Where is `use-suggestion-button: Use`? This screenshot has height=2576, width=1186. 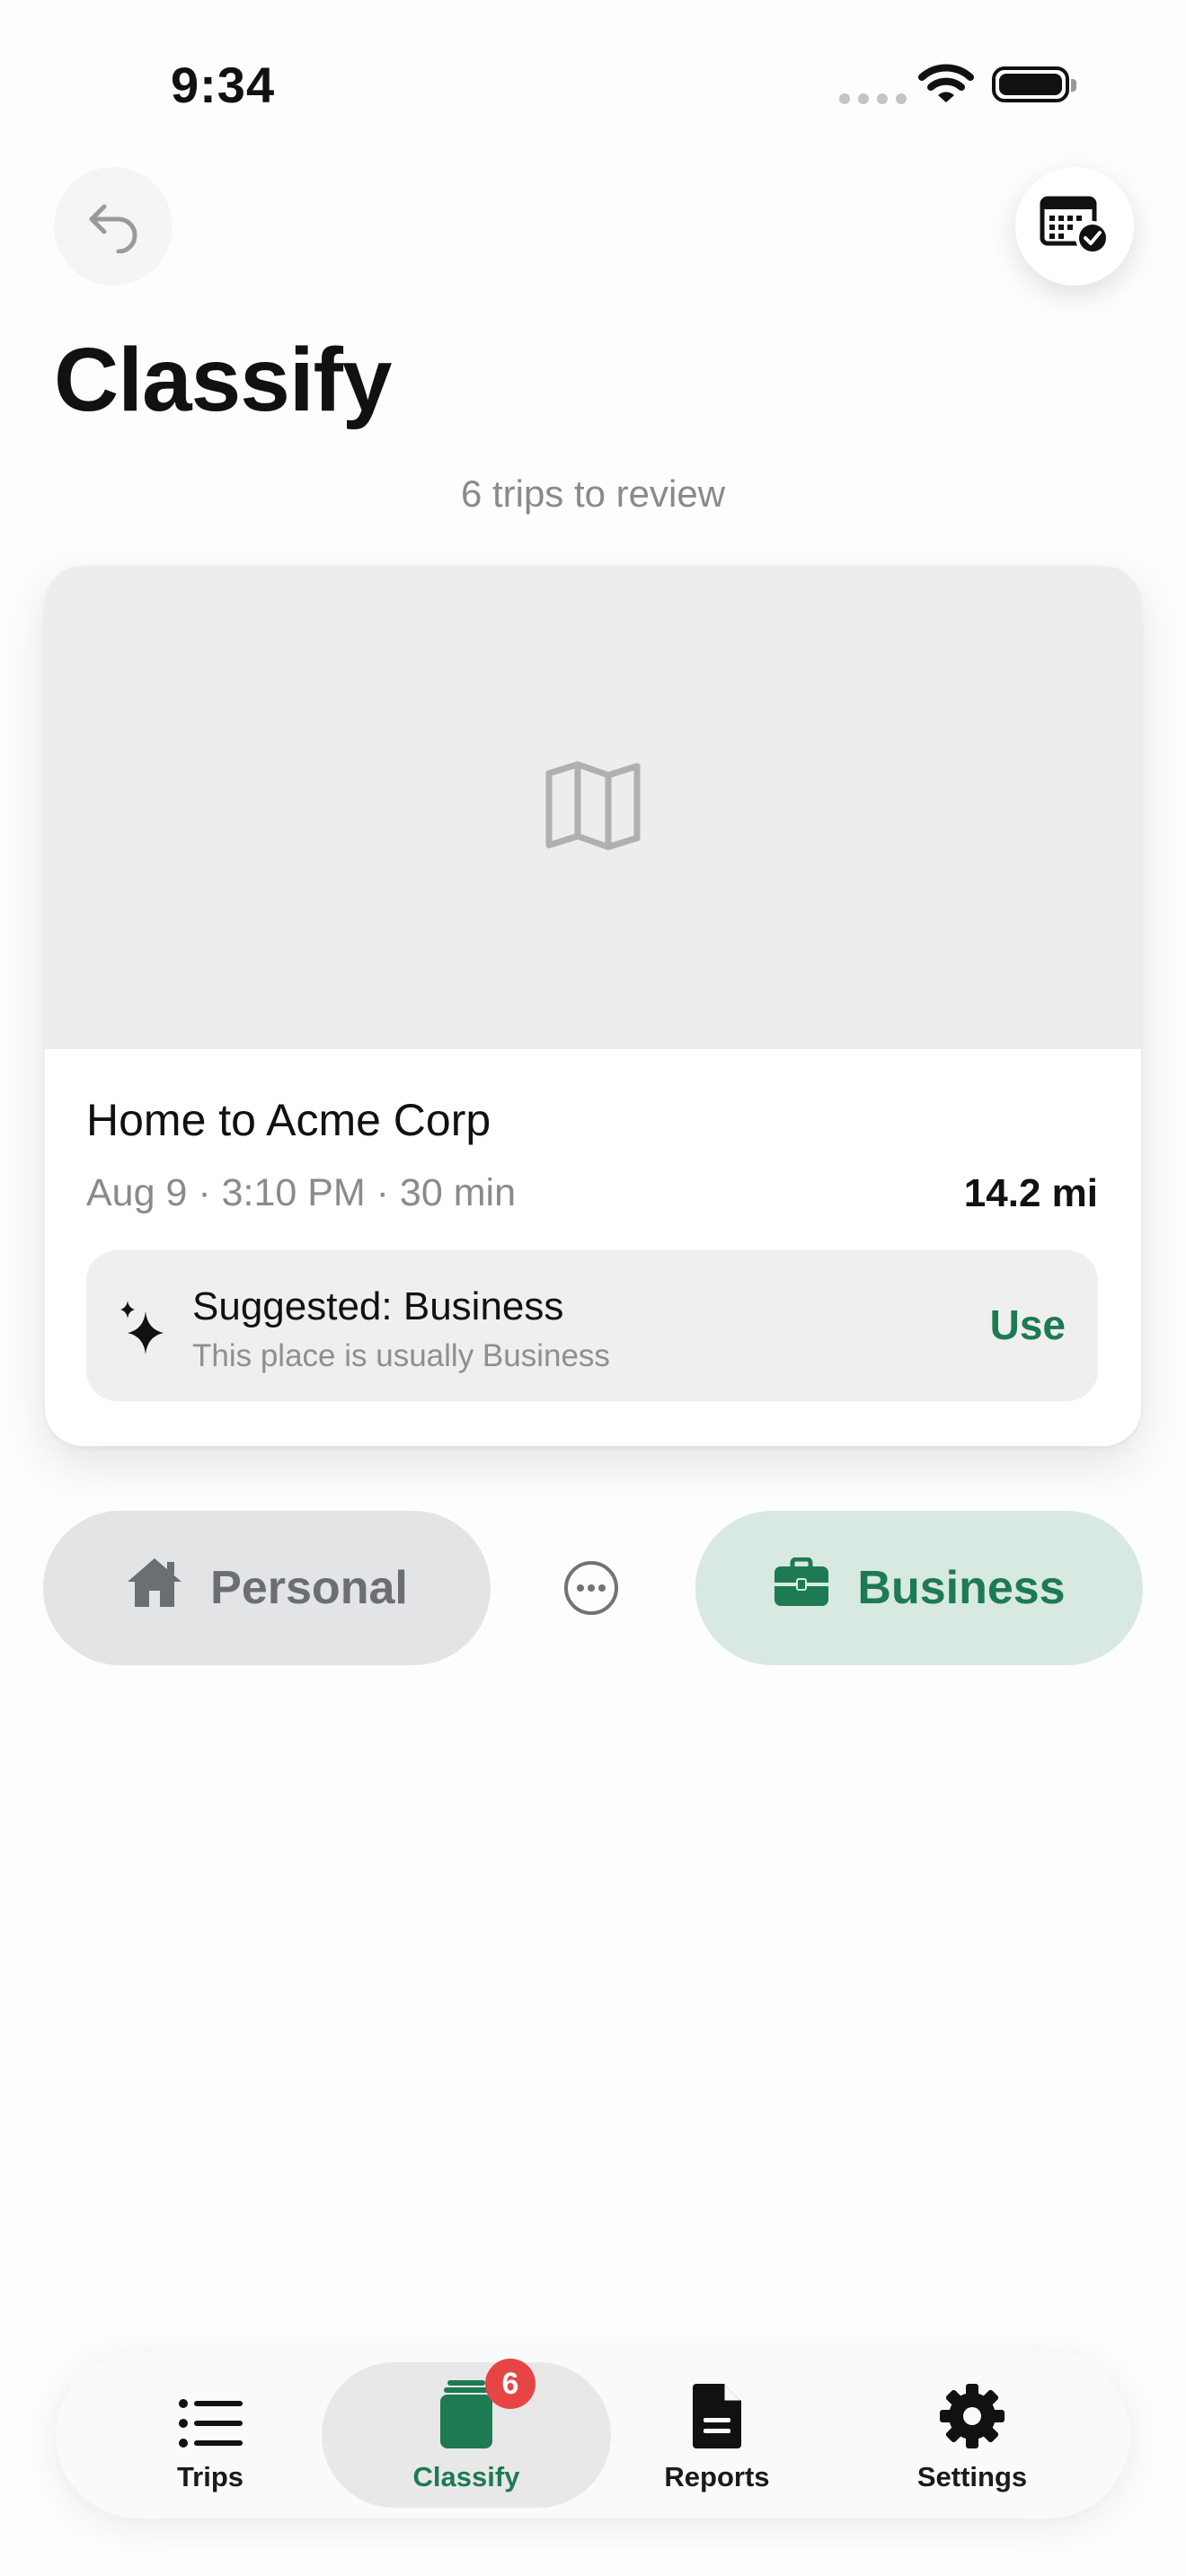 use-suggestion-button: Use is located at coordinates (1028, 1325).